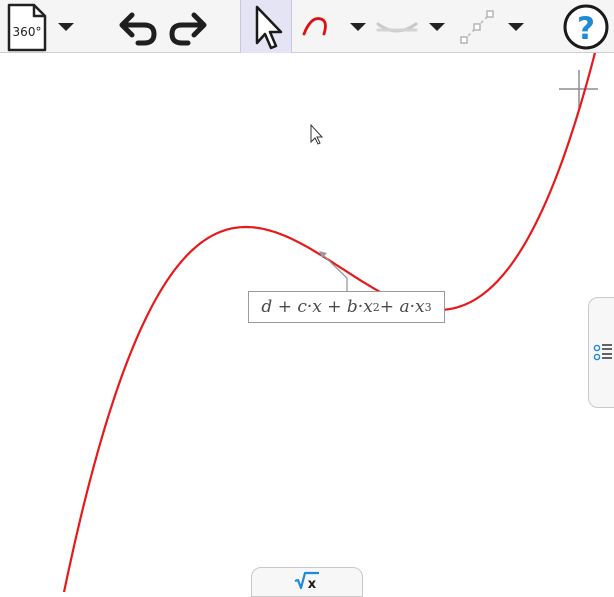 The height and width of the screenshot is (597, 614). What do you see at coordinates (428, 307) in the screenshot?
I see `formula-exponent-3: 3` at bounding box center [428, 307].